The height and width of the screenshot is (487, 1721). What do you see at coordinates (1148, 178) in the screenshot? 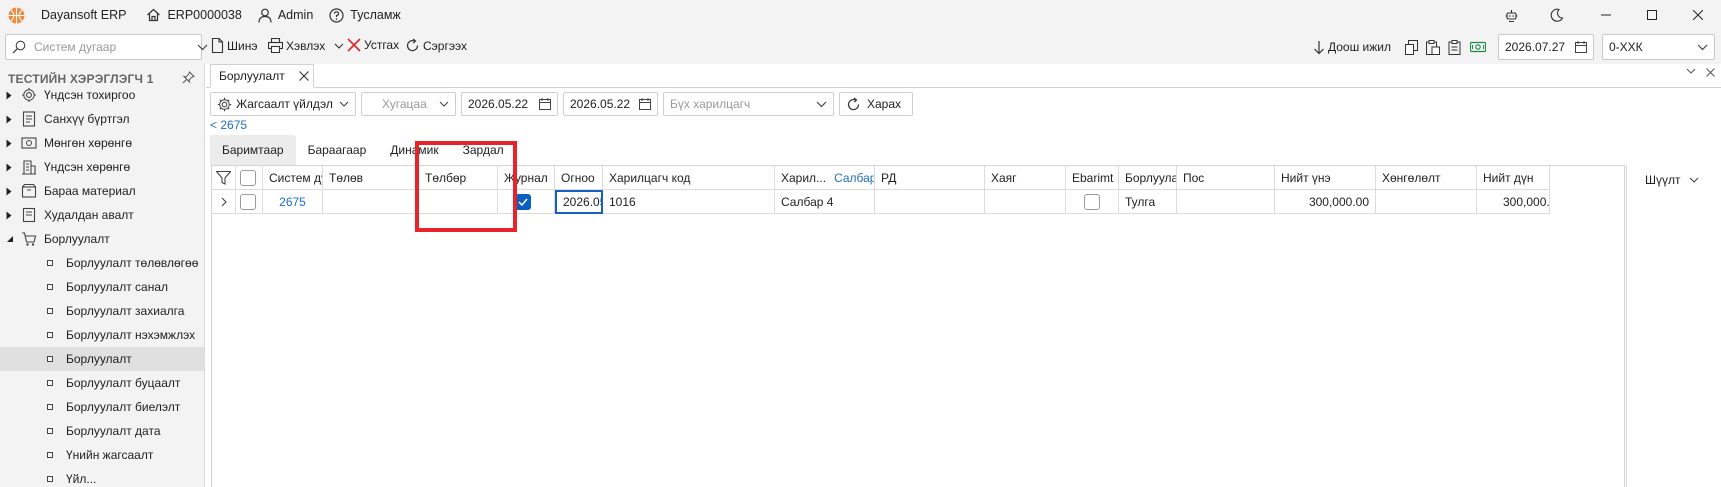
I see `column-header: Борлуулагч` at bounding box center [1148, 178].